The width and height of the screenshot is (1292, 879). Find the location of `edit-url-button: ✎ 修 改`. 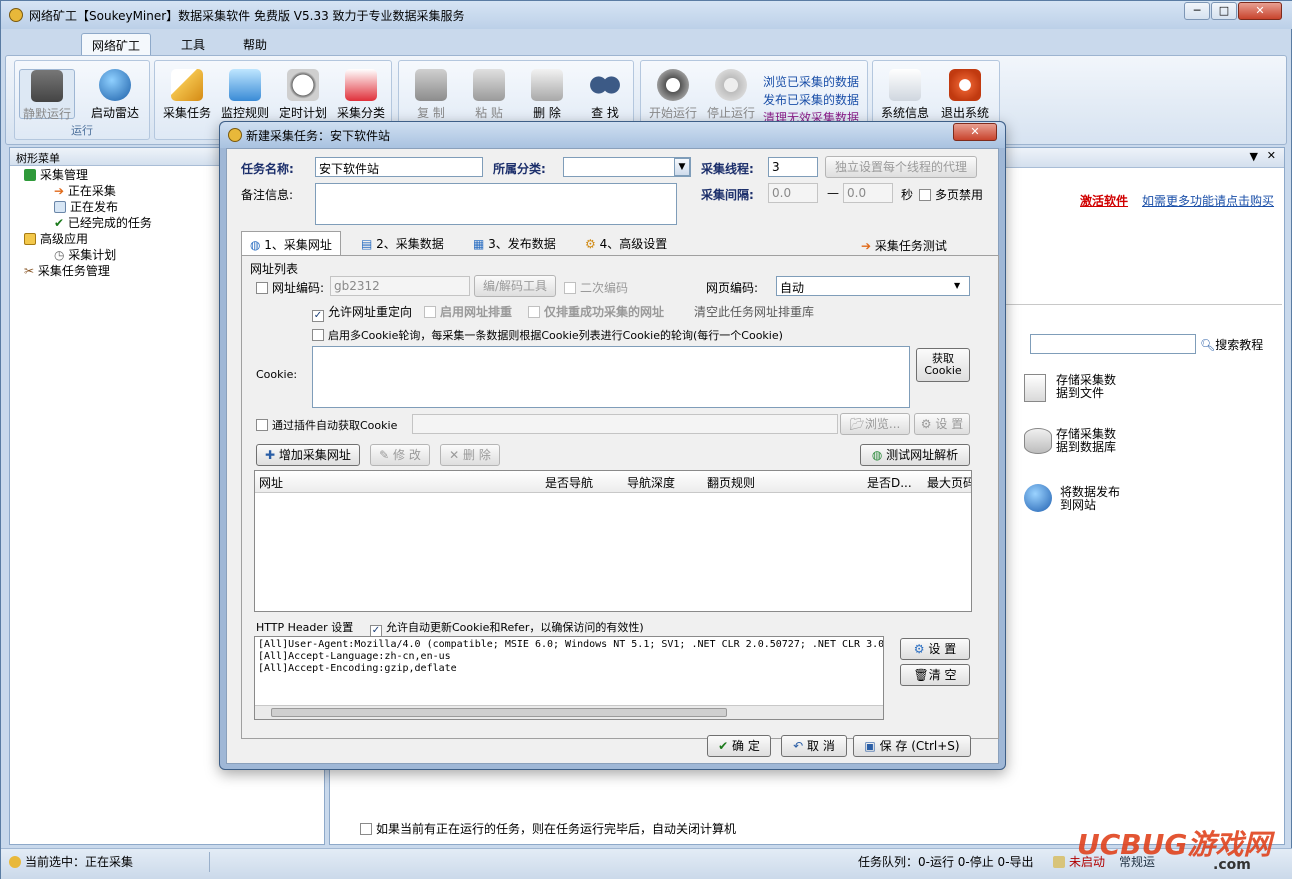

edit-url-button: ✎ 修 改 is located at coordinates (400, 455).